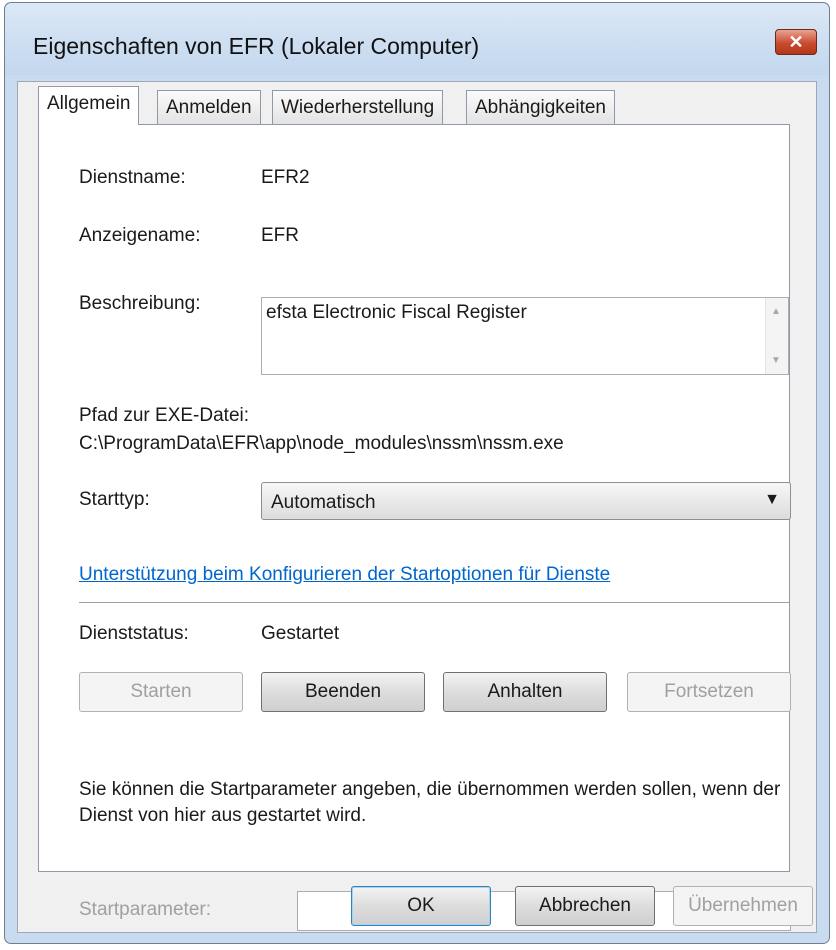  I want to click on ok-button: OK, so click(421, 906).